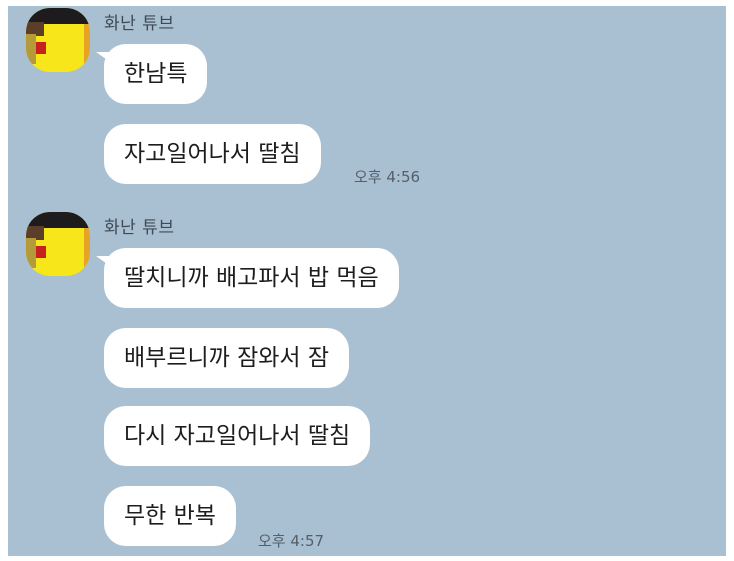  What do you see at coordinates (247, 278) in the screenshot?
I see `message-bubble: 딸치니까 배고파서 밥 먹음` at bounding box center [247, 278].